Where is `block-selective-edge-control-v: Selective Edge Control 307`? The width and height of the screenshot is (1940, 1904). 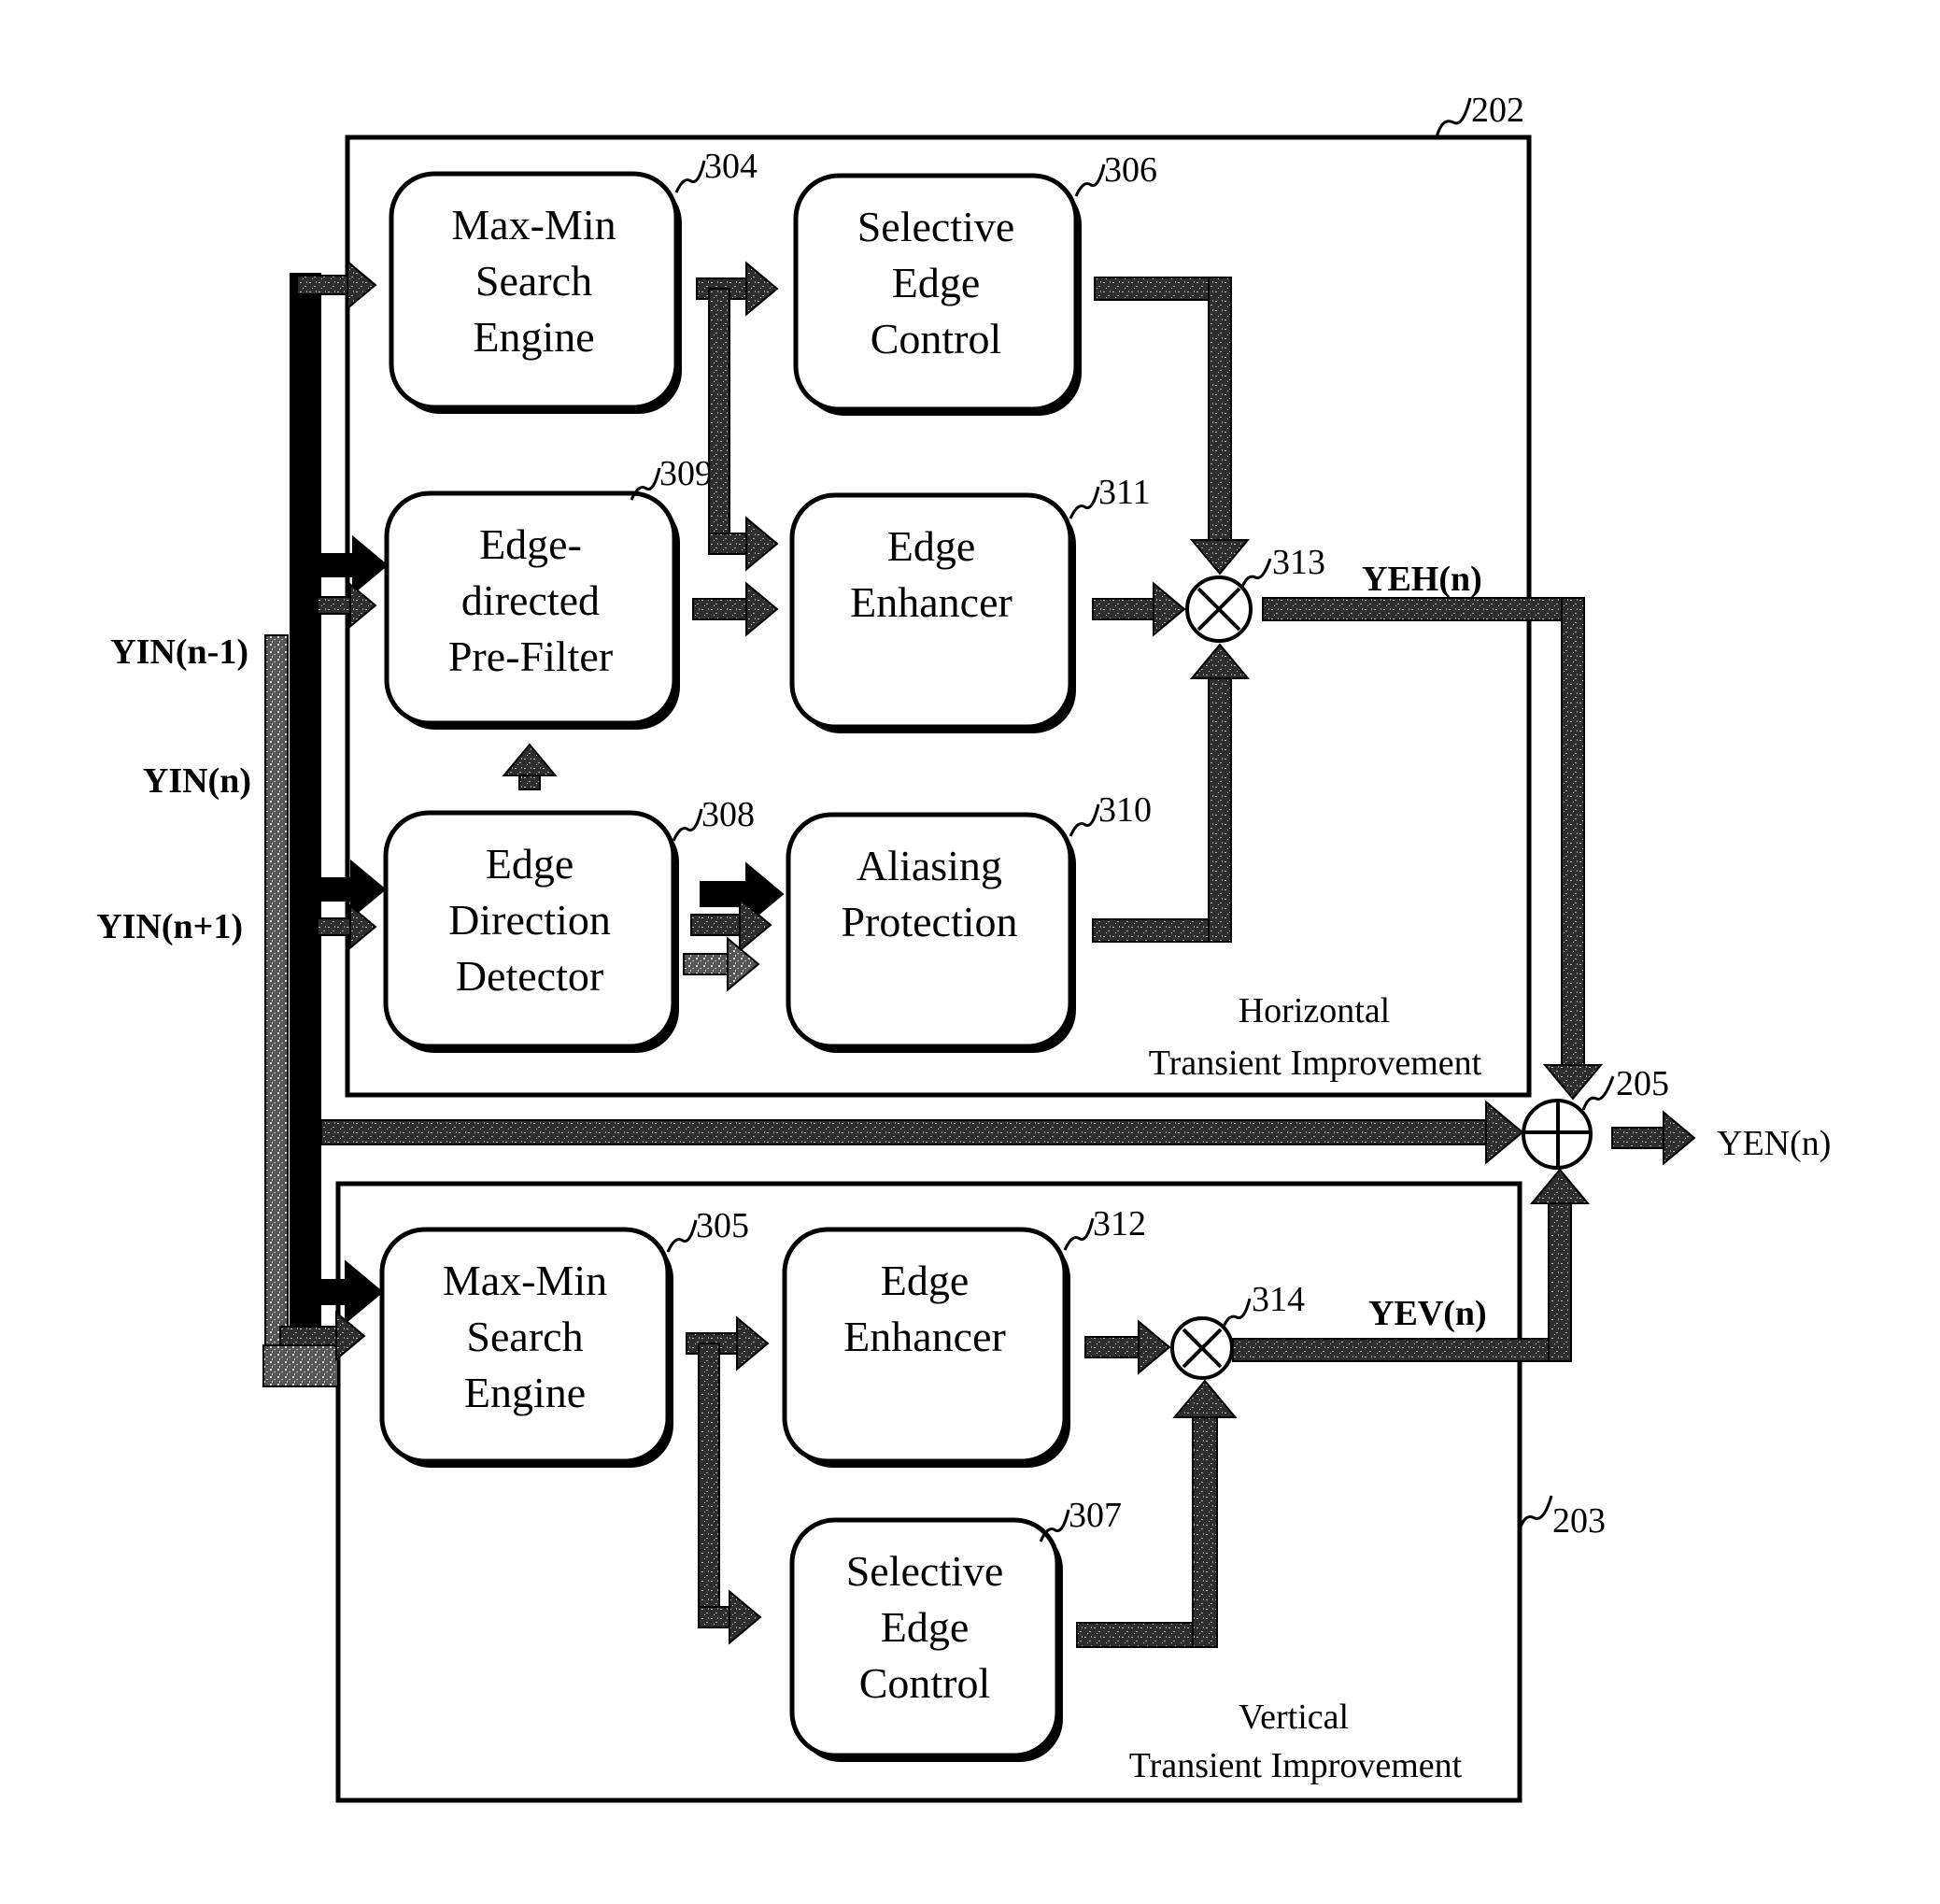 block-selective-edge-control-v: Selective Edge Control 307 is located at coordinates (955, 1629).